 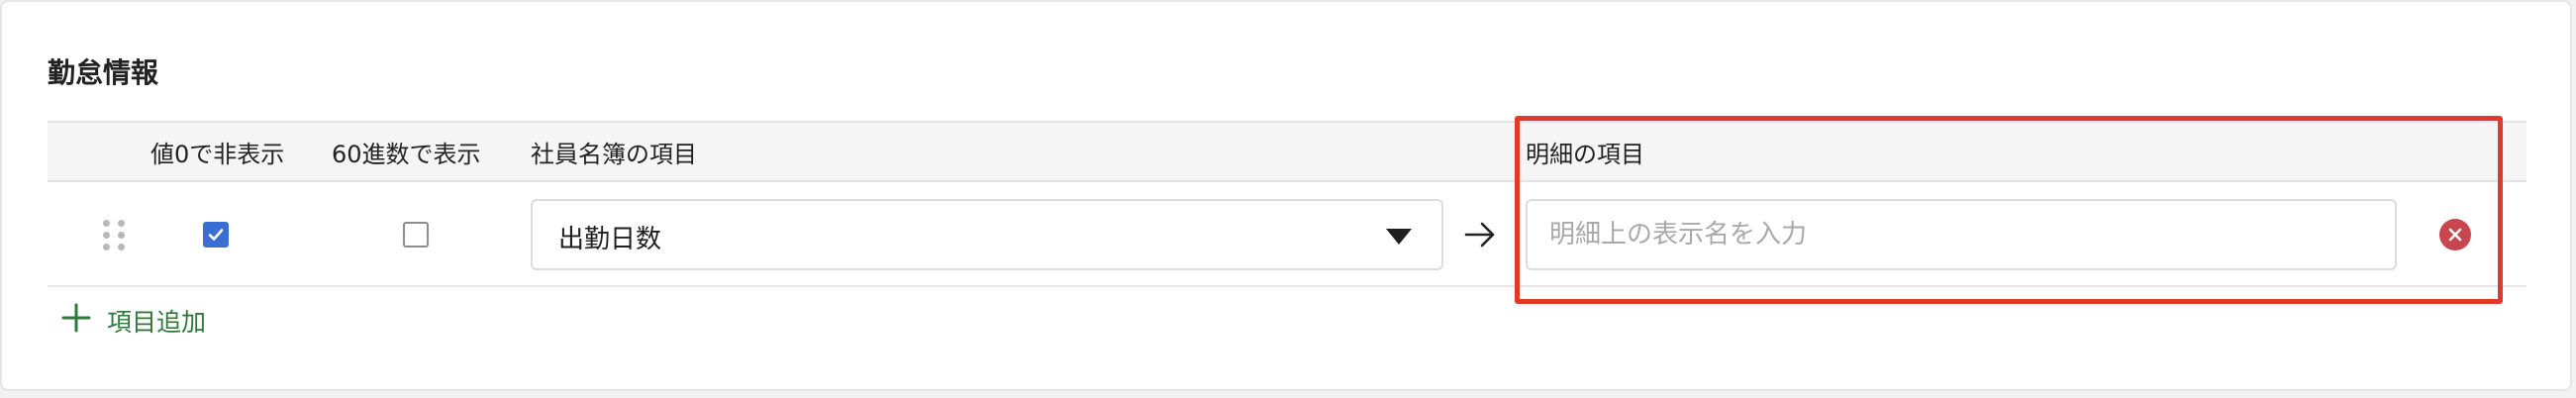 What do you see at coordinates (987, 235) in the screenshot?
I see `employee-field-select: 出勤日数` at bounding box center [987, 235].